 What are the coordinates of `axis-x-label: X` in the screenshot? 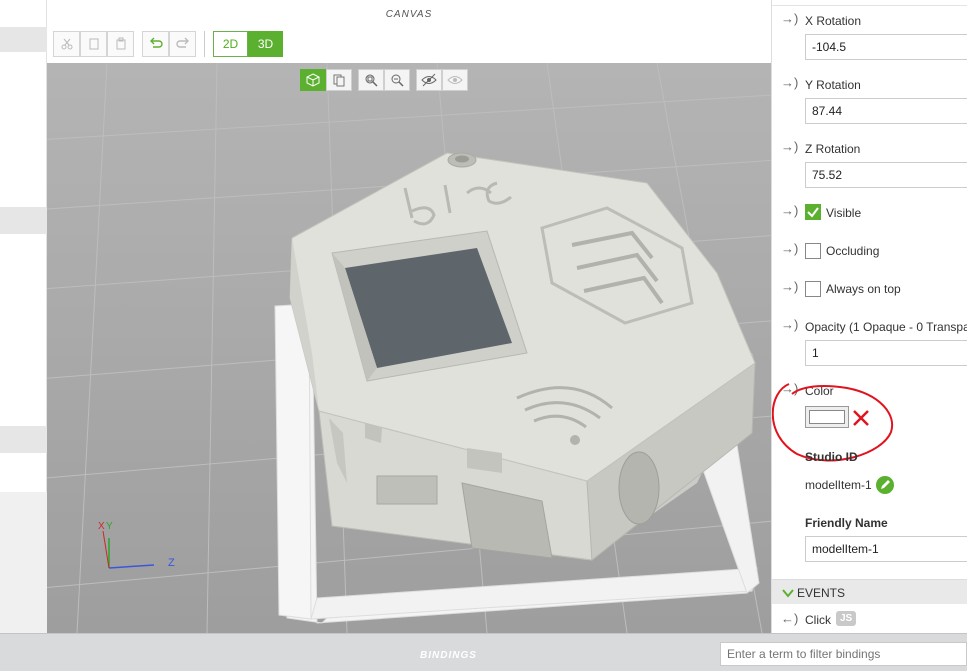 It's located at (101, 526).